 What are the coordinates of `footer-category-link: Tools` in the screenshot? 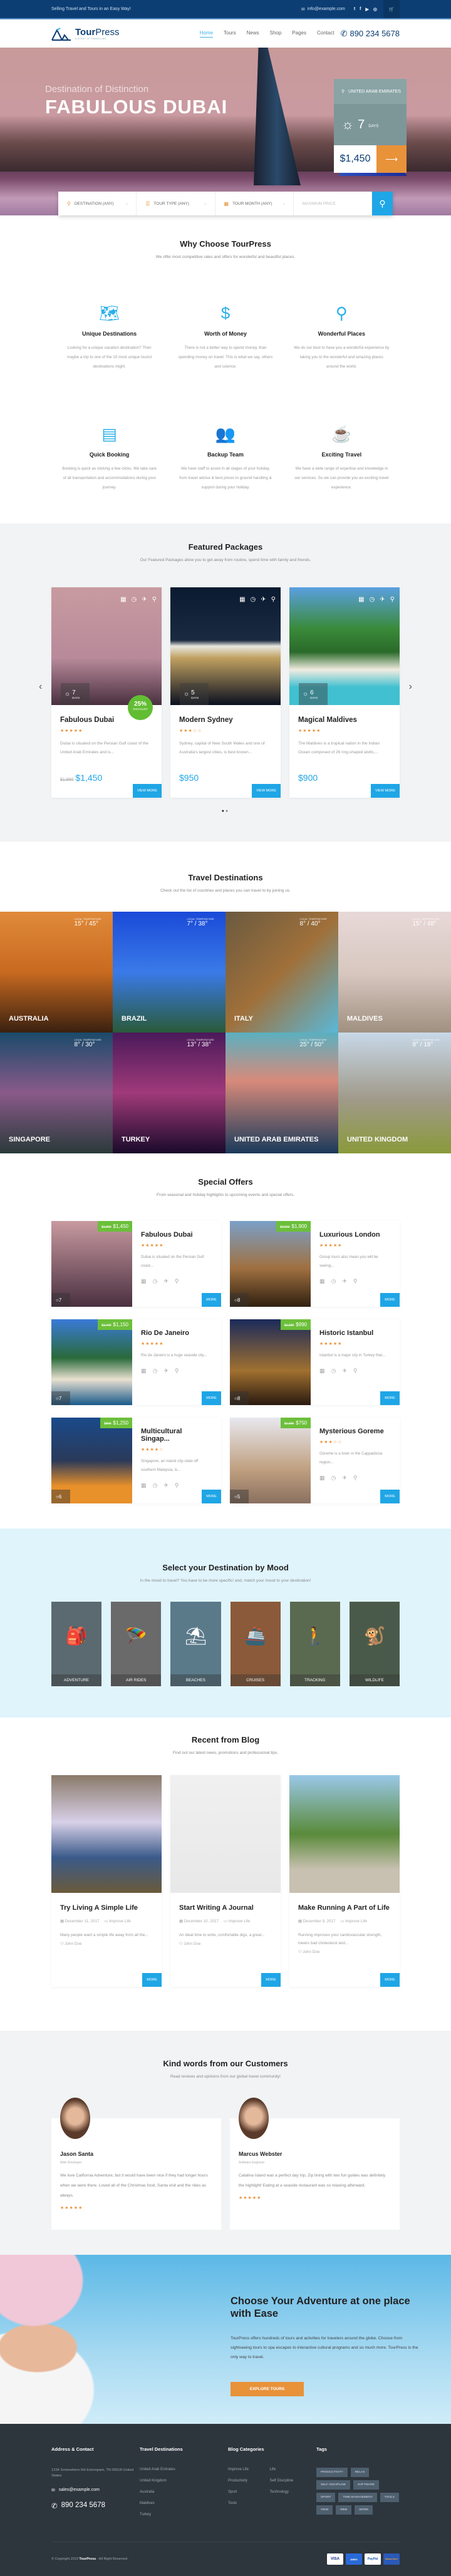 It's located at (249, 2503).